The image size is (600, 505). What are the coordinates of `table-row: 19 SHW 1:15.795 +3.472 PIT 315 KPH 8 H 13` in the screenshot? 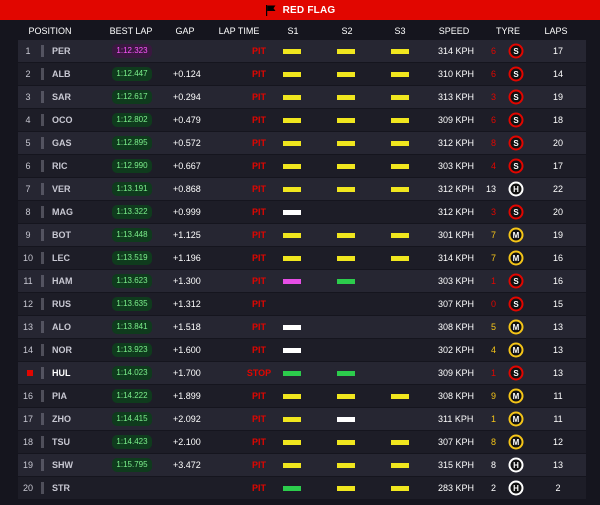 It's located at (302, 465).